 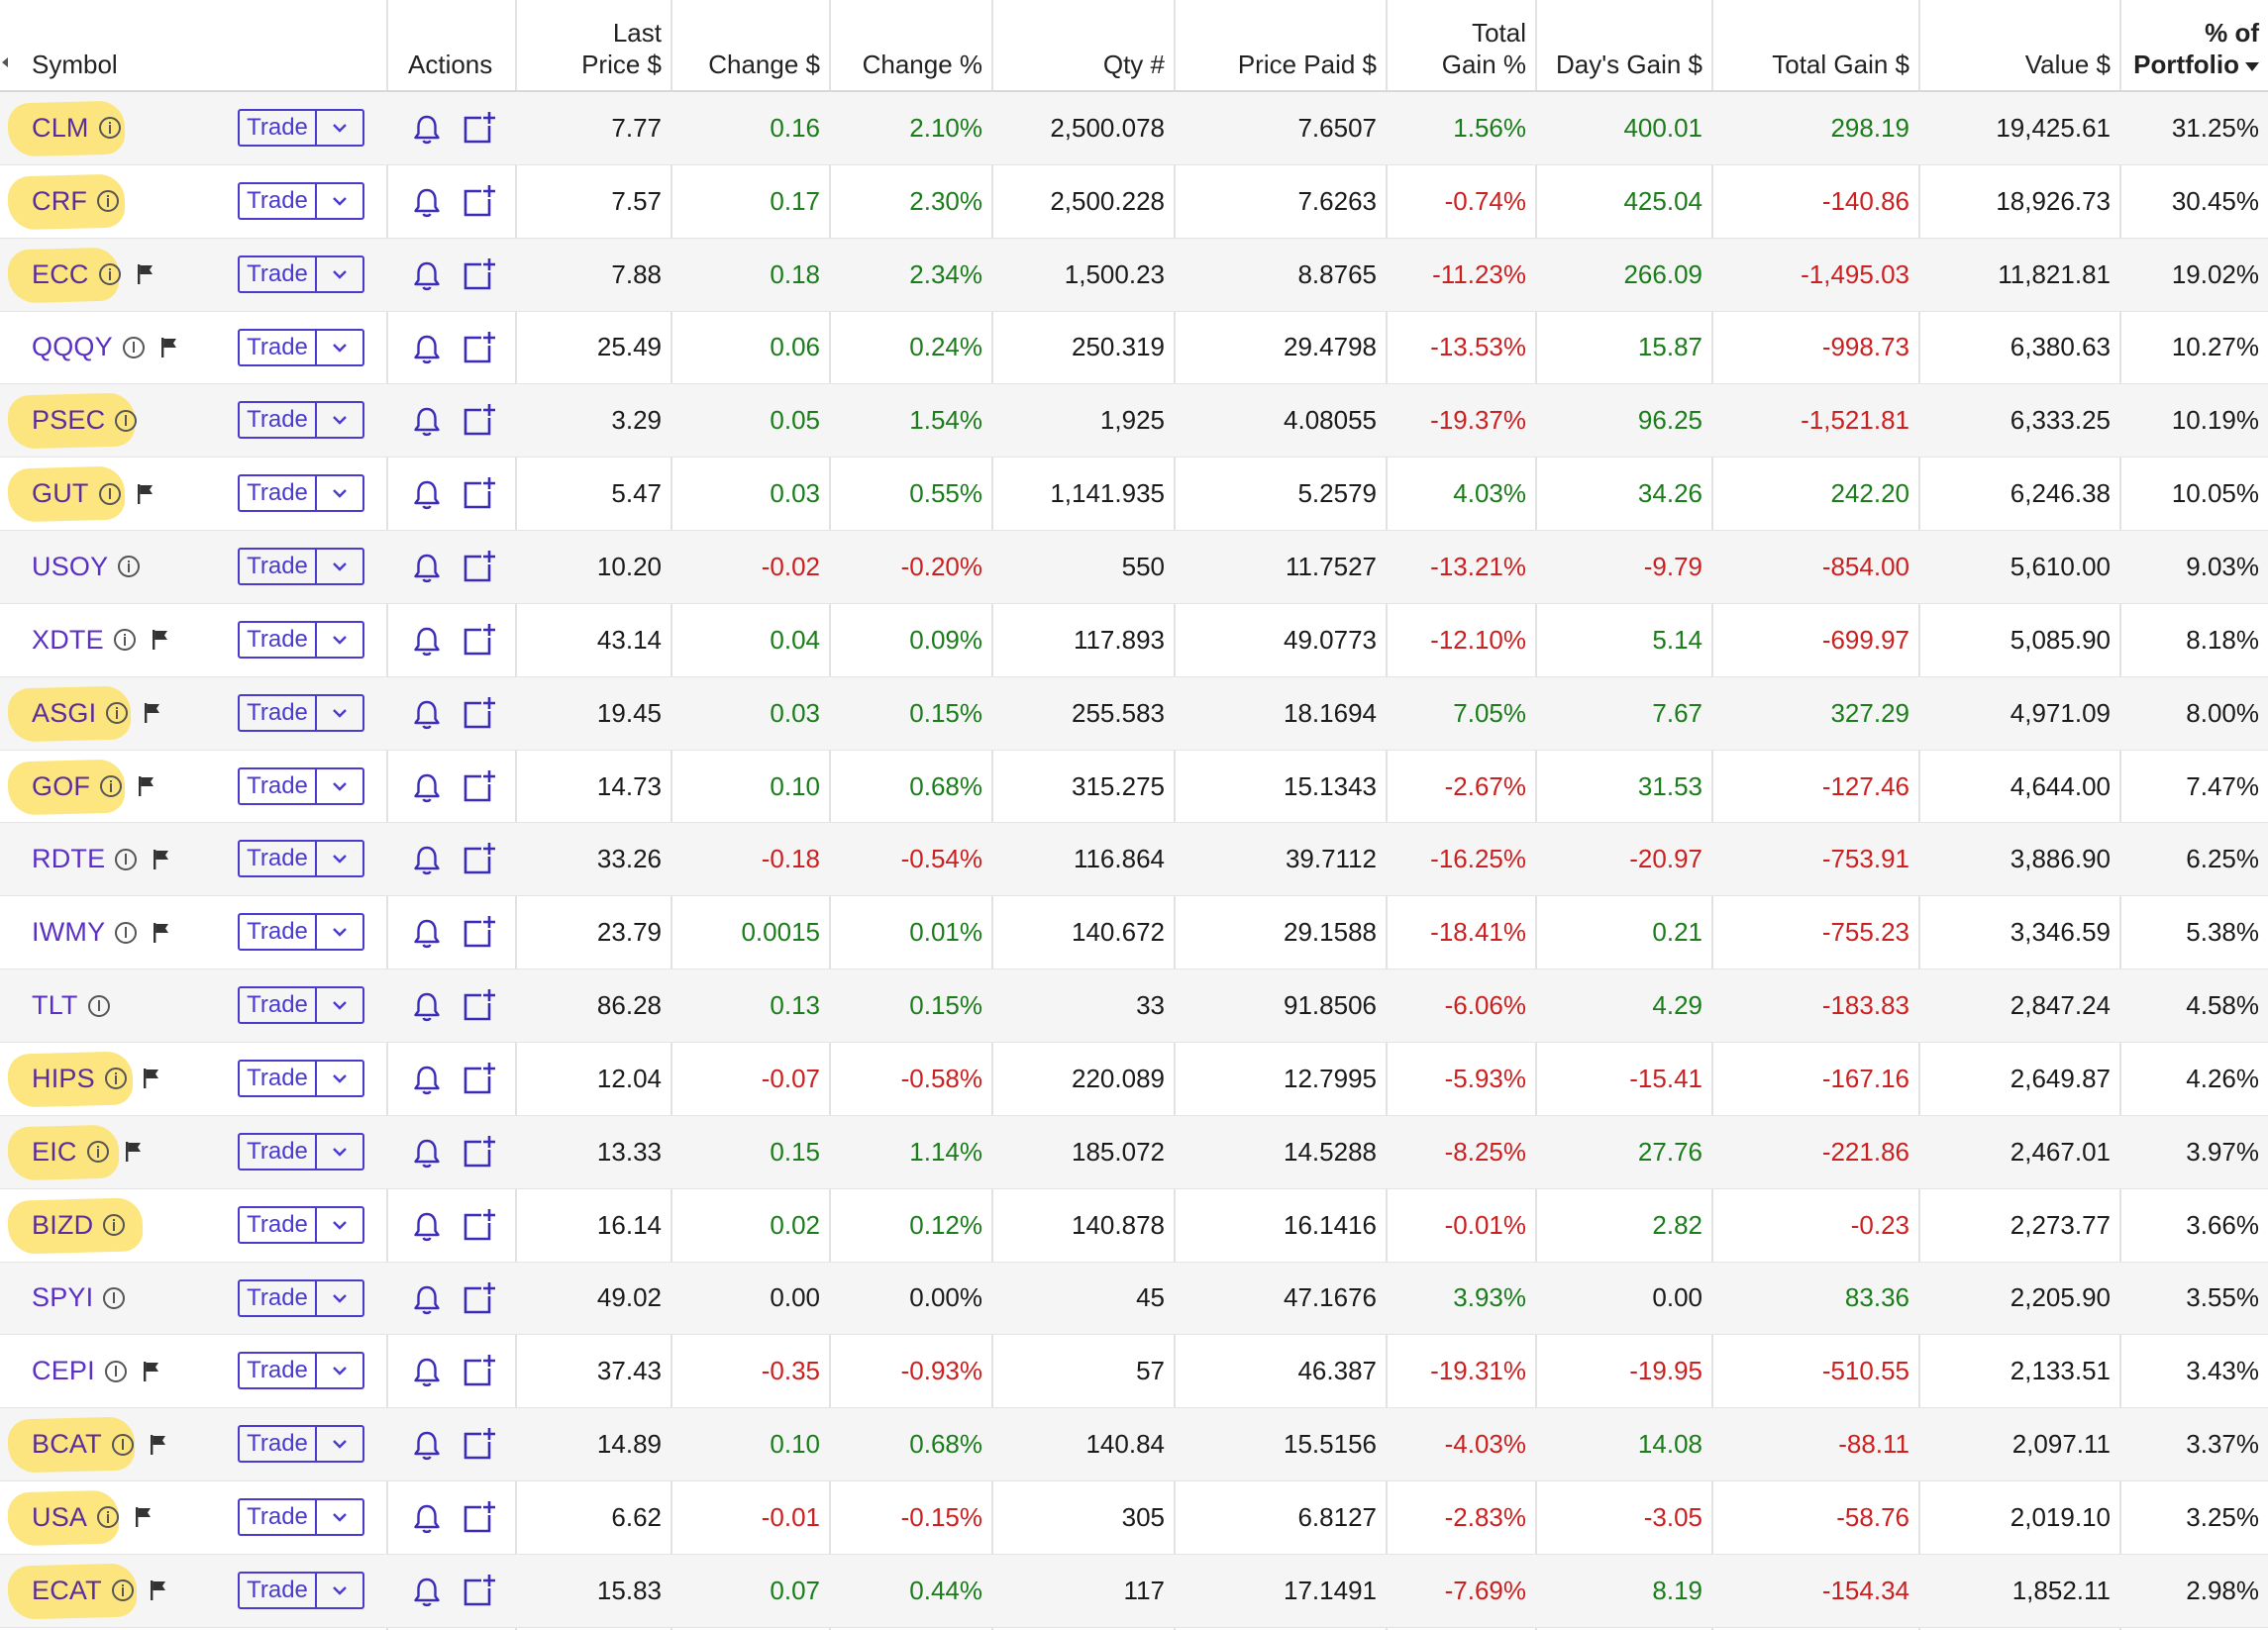 What do you see at coordinates (68, 420) in the screenshot?
I see `symbol-link: PSEC` at bounding box center [68, 420].